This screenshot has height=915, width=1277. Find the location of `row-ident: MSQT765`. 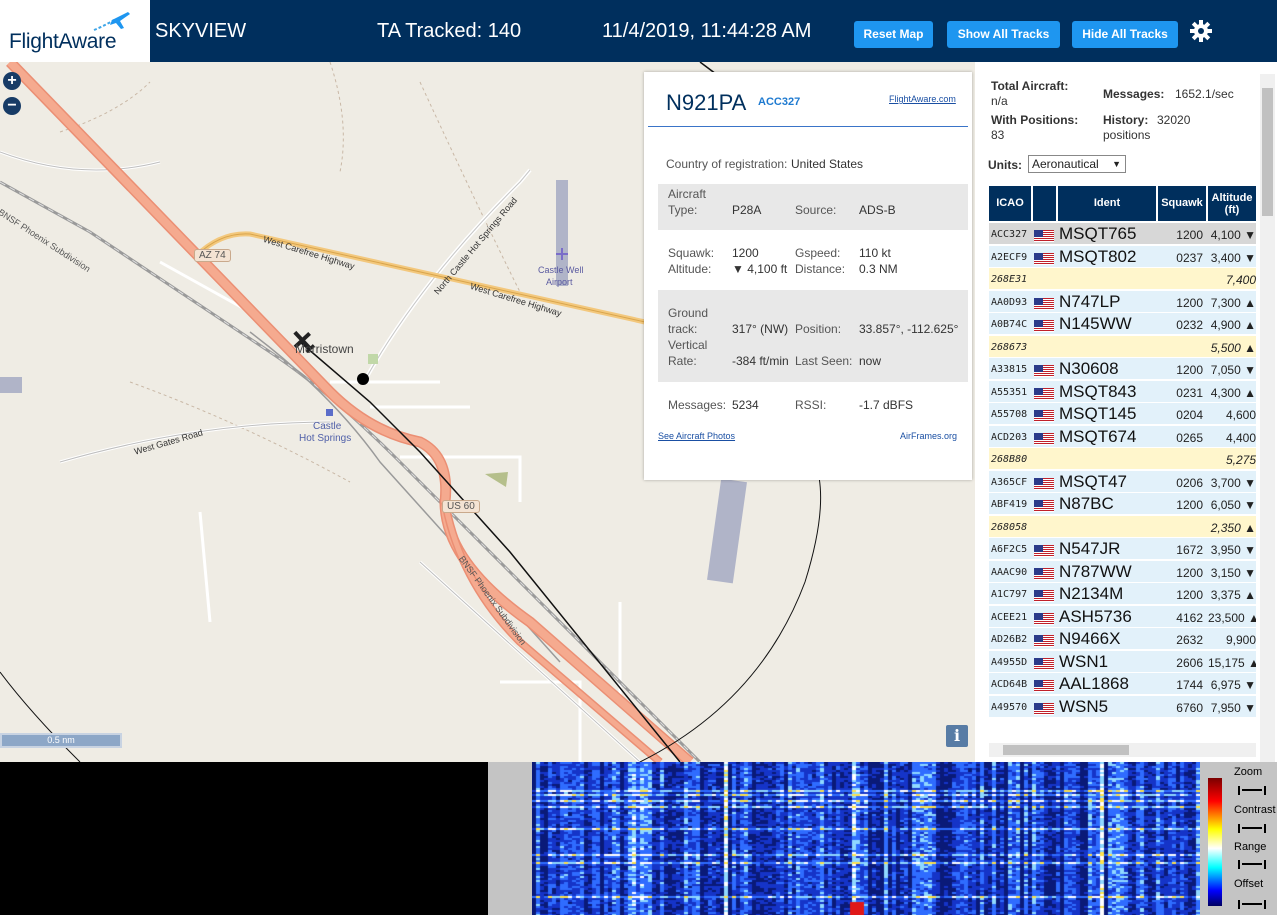

row-ident: MSQT765 is located at coordinates (1098, 233).